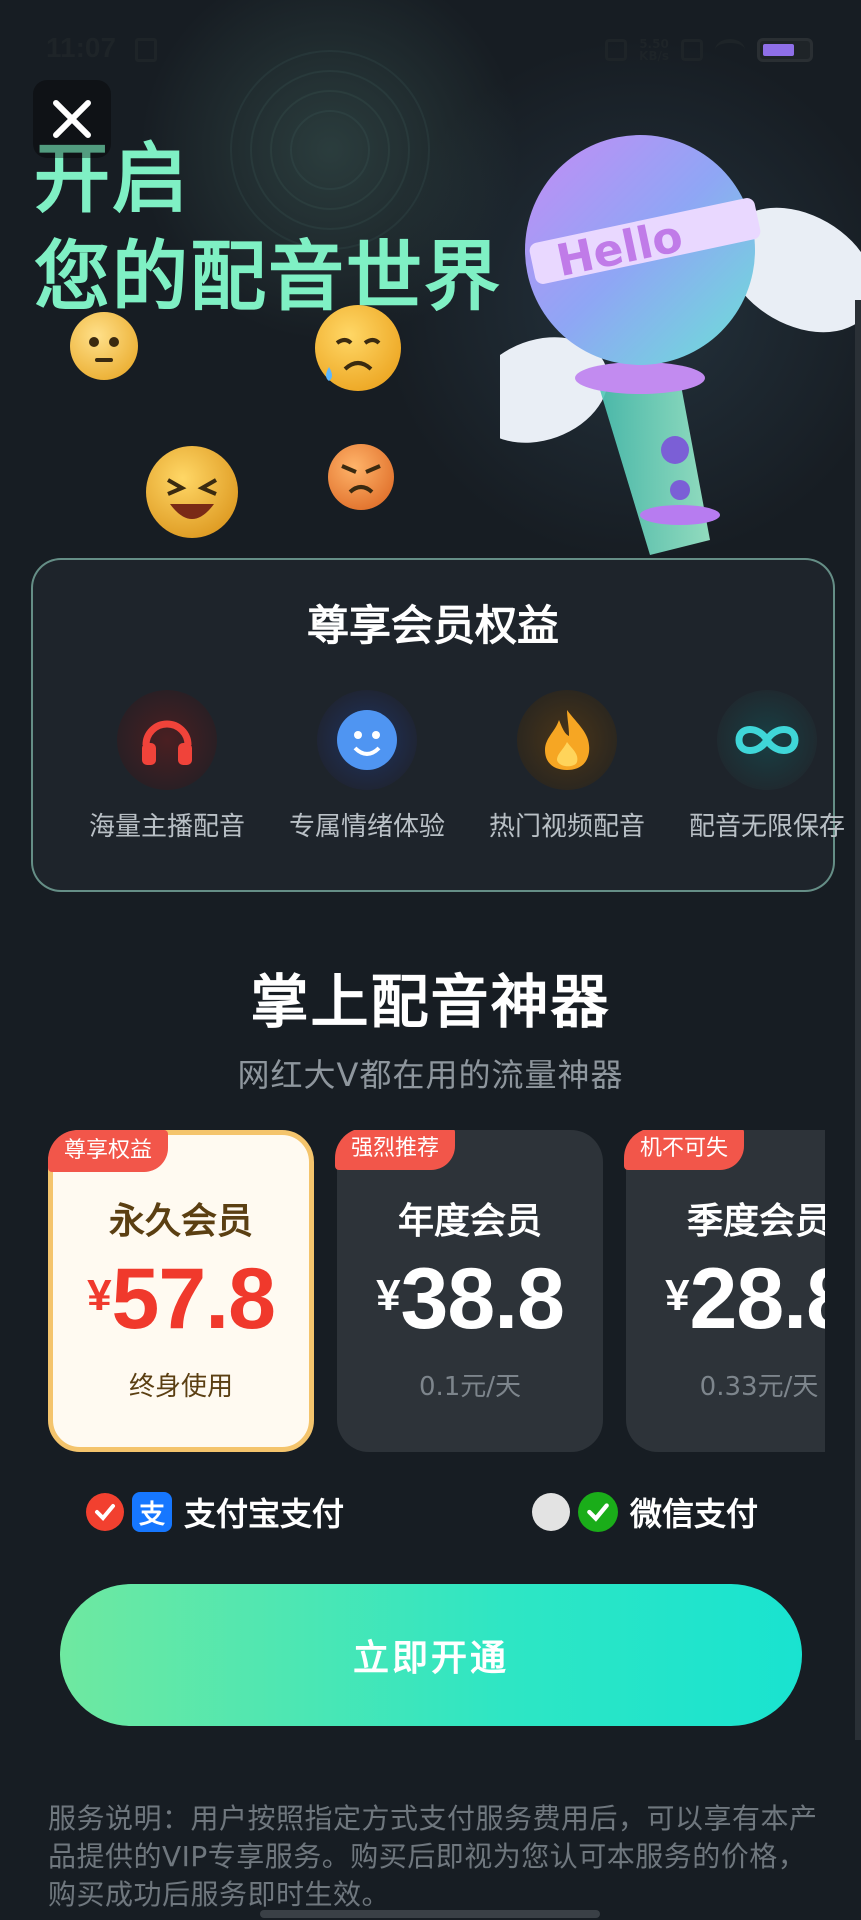 This screenshot has width=861, height=1920. I want to click on close-icon, so click(72, 119).